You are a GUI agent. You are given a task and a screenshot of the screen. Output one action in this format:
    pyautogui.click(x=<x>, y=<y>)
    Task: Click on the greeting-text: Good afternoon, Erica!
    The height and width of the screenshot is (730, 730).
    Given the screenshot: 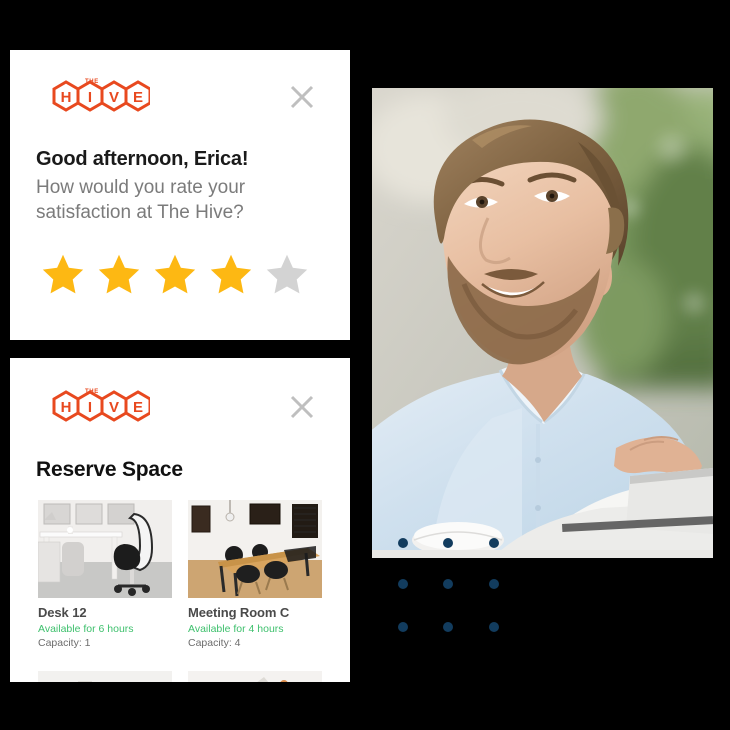 What is the action you would take?
    pyautogui.click(x=142, y=159)
    